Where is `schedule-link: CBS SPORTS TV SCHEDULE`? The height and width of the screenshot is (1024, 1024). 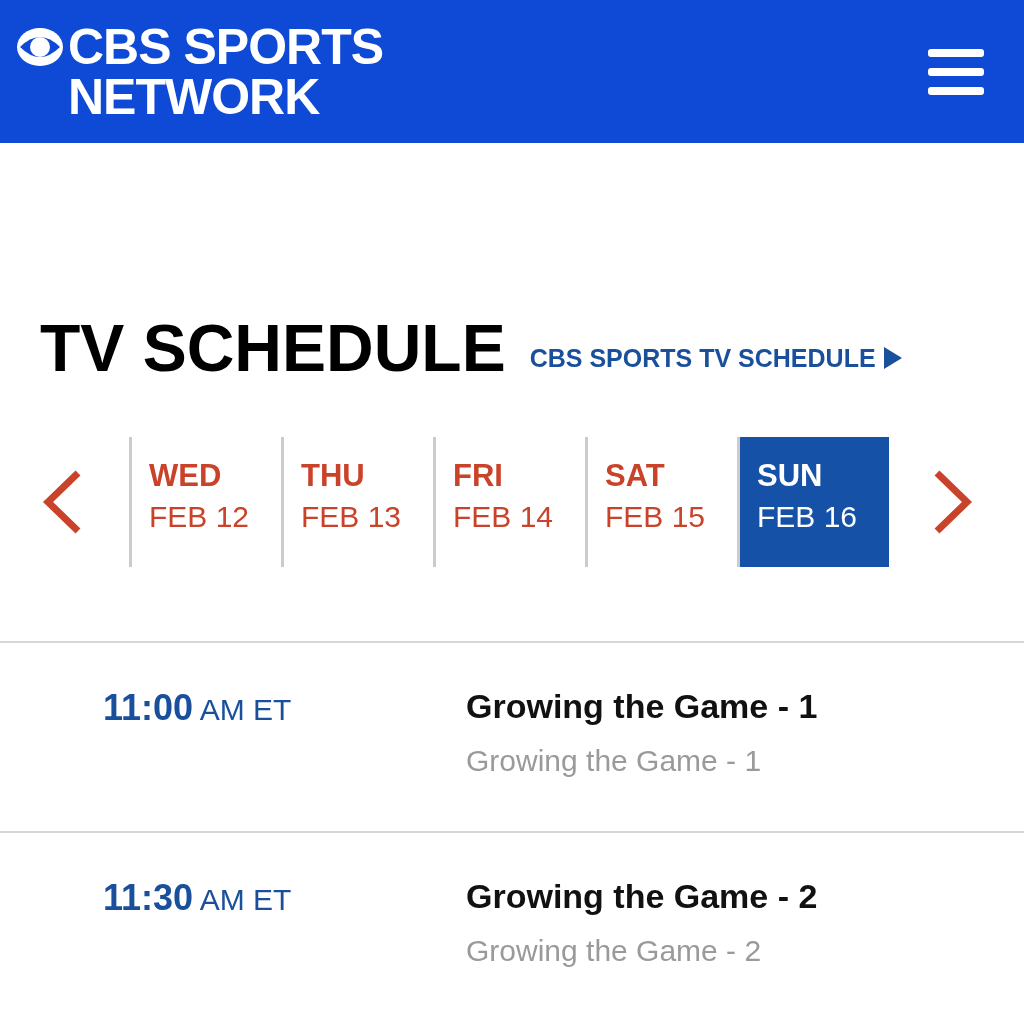 schedule-link: CBS SPORTS TV SCHEDULE is located at coordinates (715, 358).